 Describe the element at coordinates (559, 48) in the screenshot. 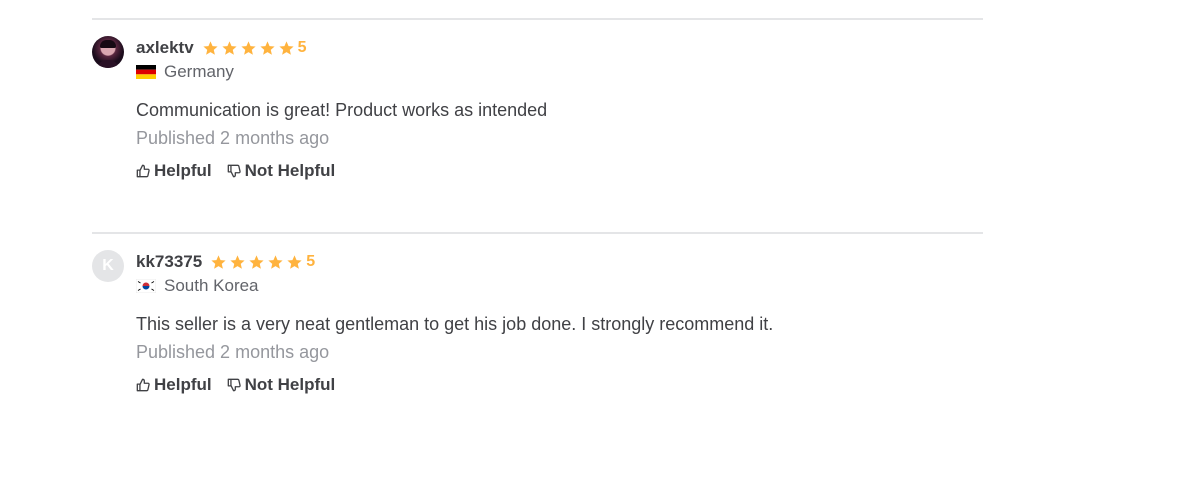

I see `review-header: axlektv 5` at that location.